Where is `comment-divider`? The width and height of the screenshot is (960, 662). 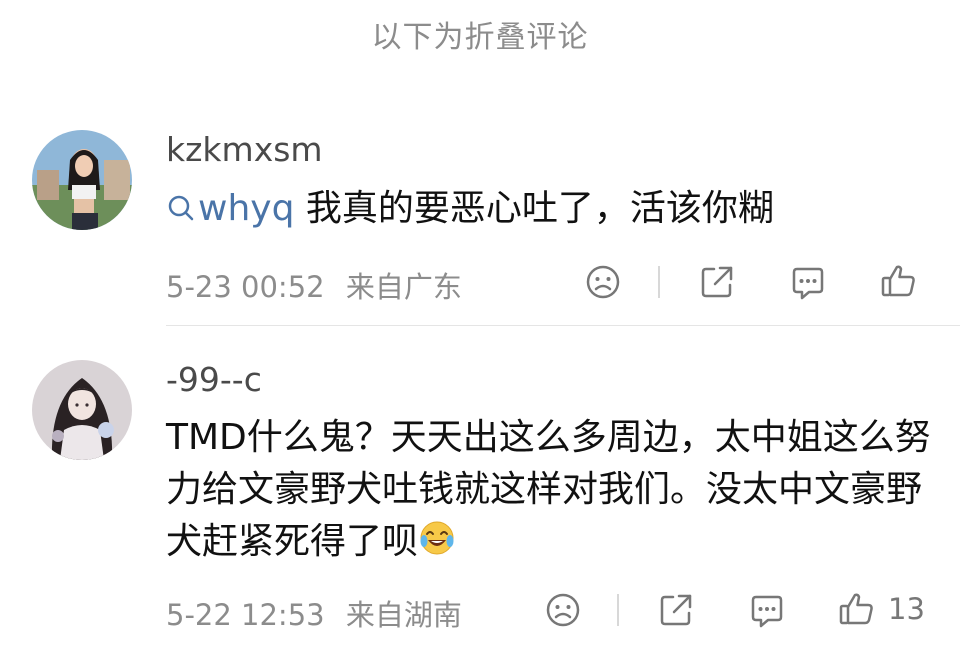
comment-divider is located at coordinates (563, 325).